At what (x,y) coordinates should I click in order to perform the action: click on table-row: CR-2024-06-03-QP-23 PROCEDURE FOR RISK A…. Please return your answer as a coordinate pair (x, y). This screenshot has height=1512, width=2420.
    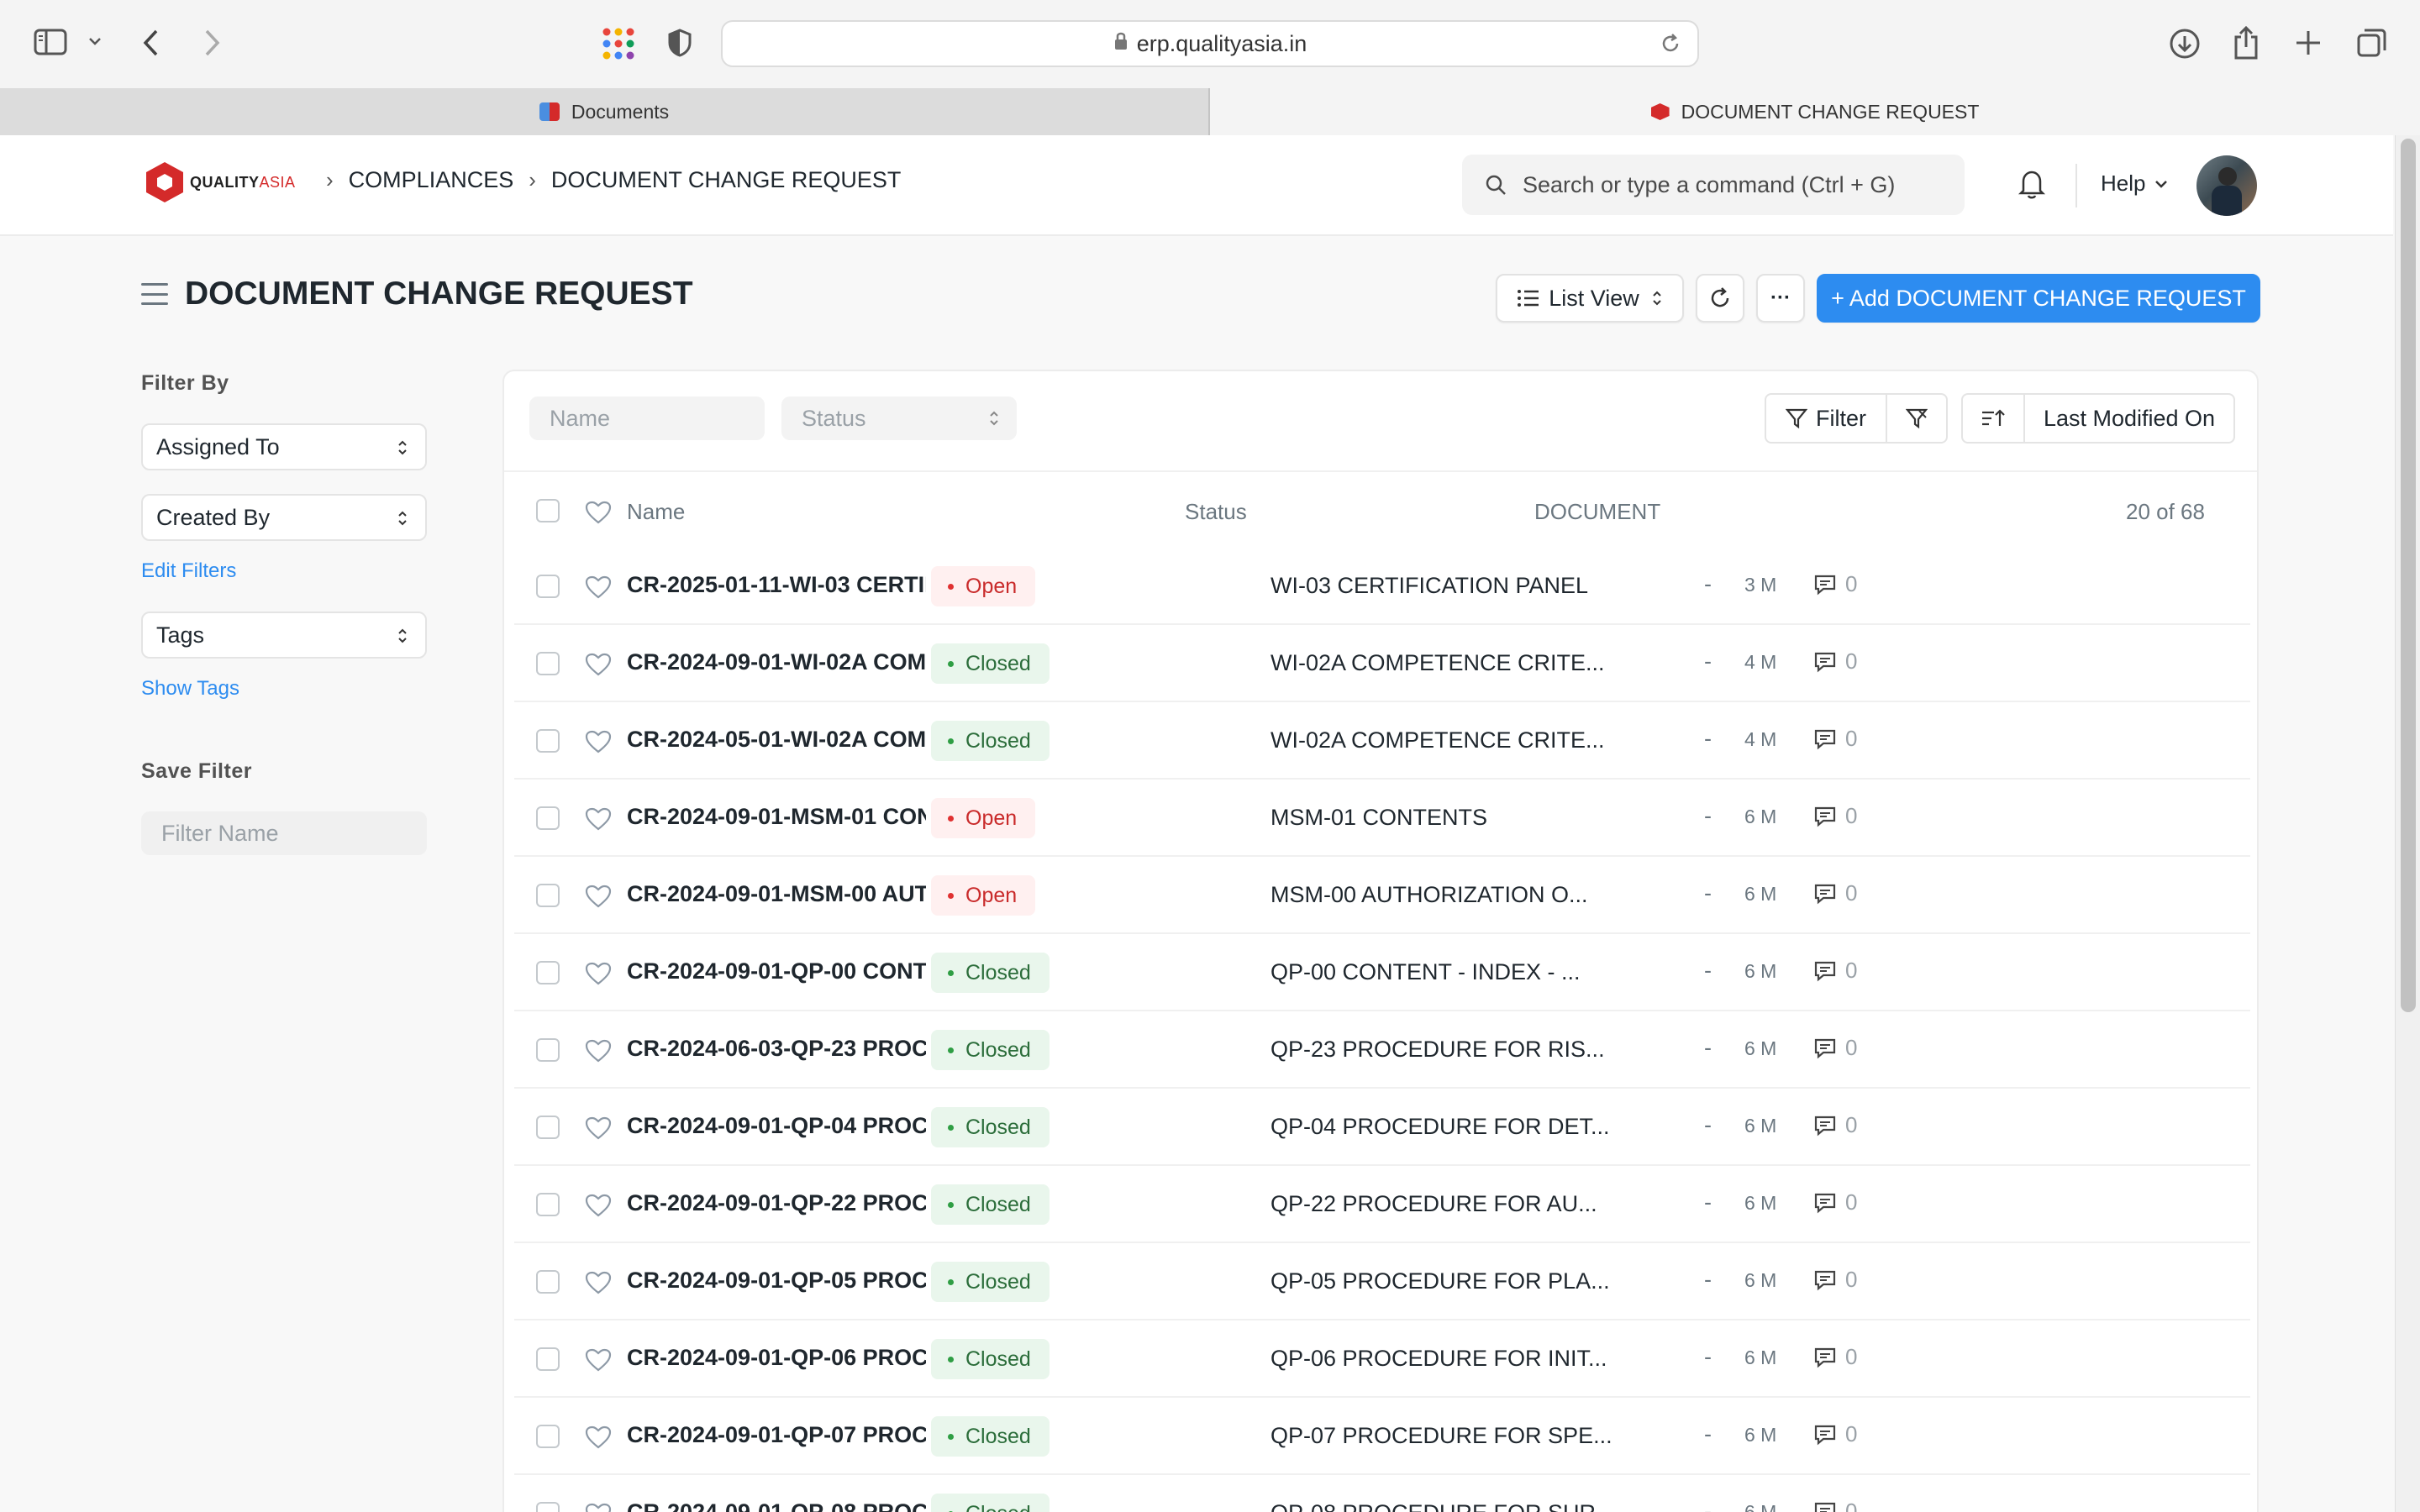
    Looking at the image, I should click on (1382, 1050).